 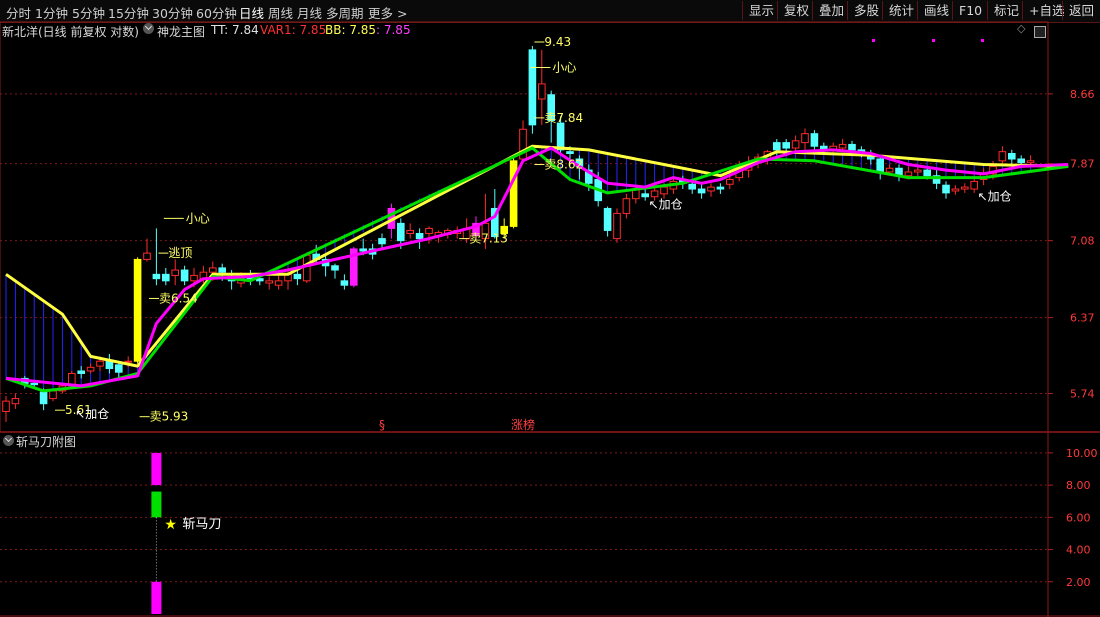 What do you see at coordinates (393, 30) in the screenshot?
I see `last-value: : 7.85` at bounding box center [393, 30].